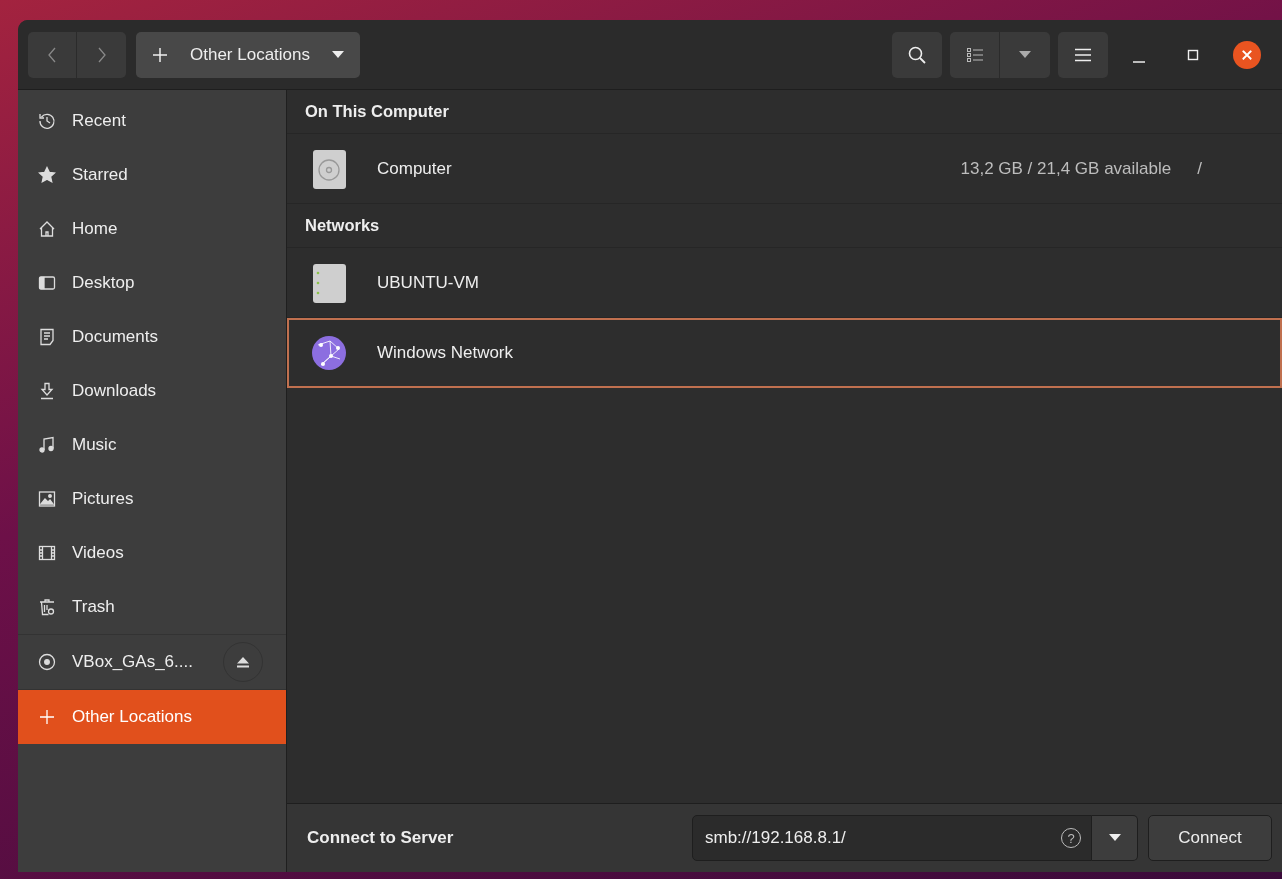 This screenshot has height=879, width=1282. What do you see at coordinates (100, 175) in the screenshot?
I see `sidebar-label: Starred` at bounding box center [100, 175].